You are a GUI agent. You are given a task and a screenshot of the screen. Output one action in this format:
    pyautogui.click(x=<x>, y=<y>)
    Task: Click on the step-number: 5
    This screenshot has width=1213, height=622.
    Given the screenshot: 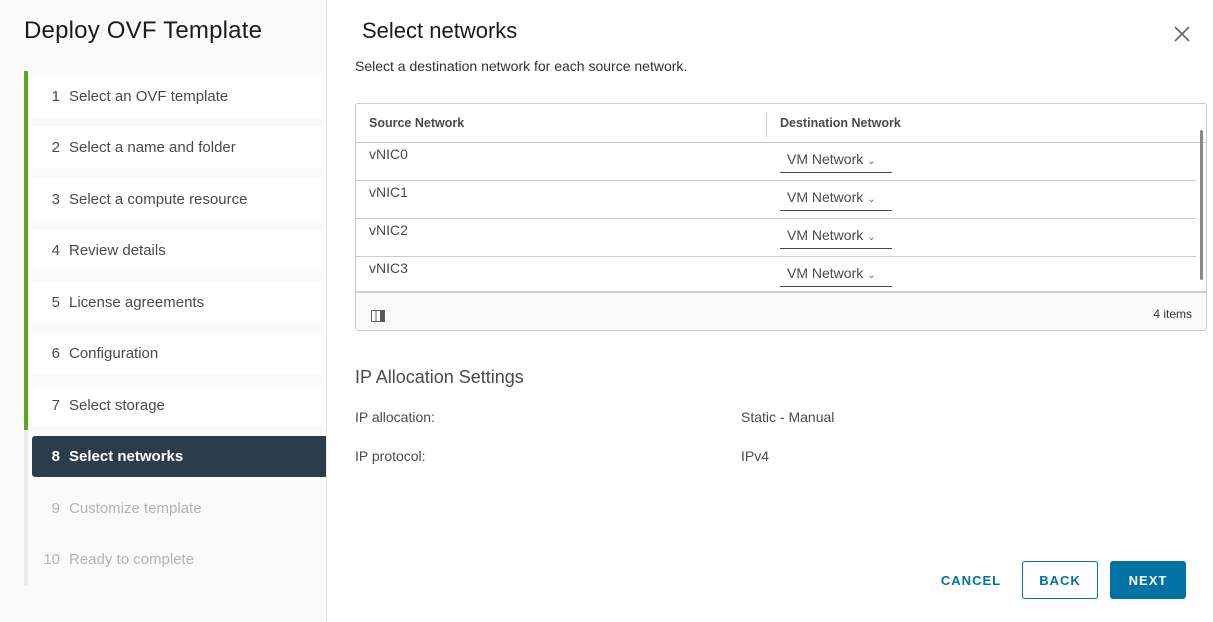 What is the action you would take?
    pyautogui.click(x=55, y=302)
    